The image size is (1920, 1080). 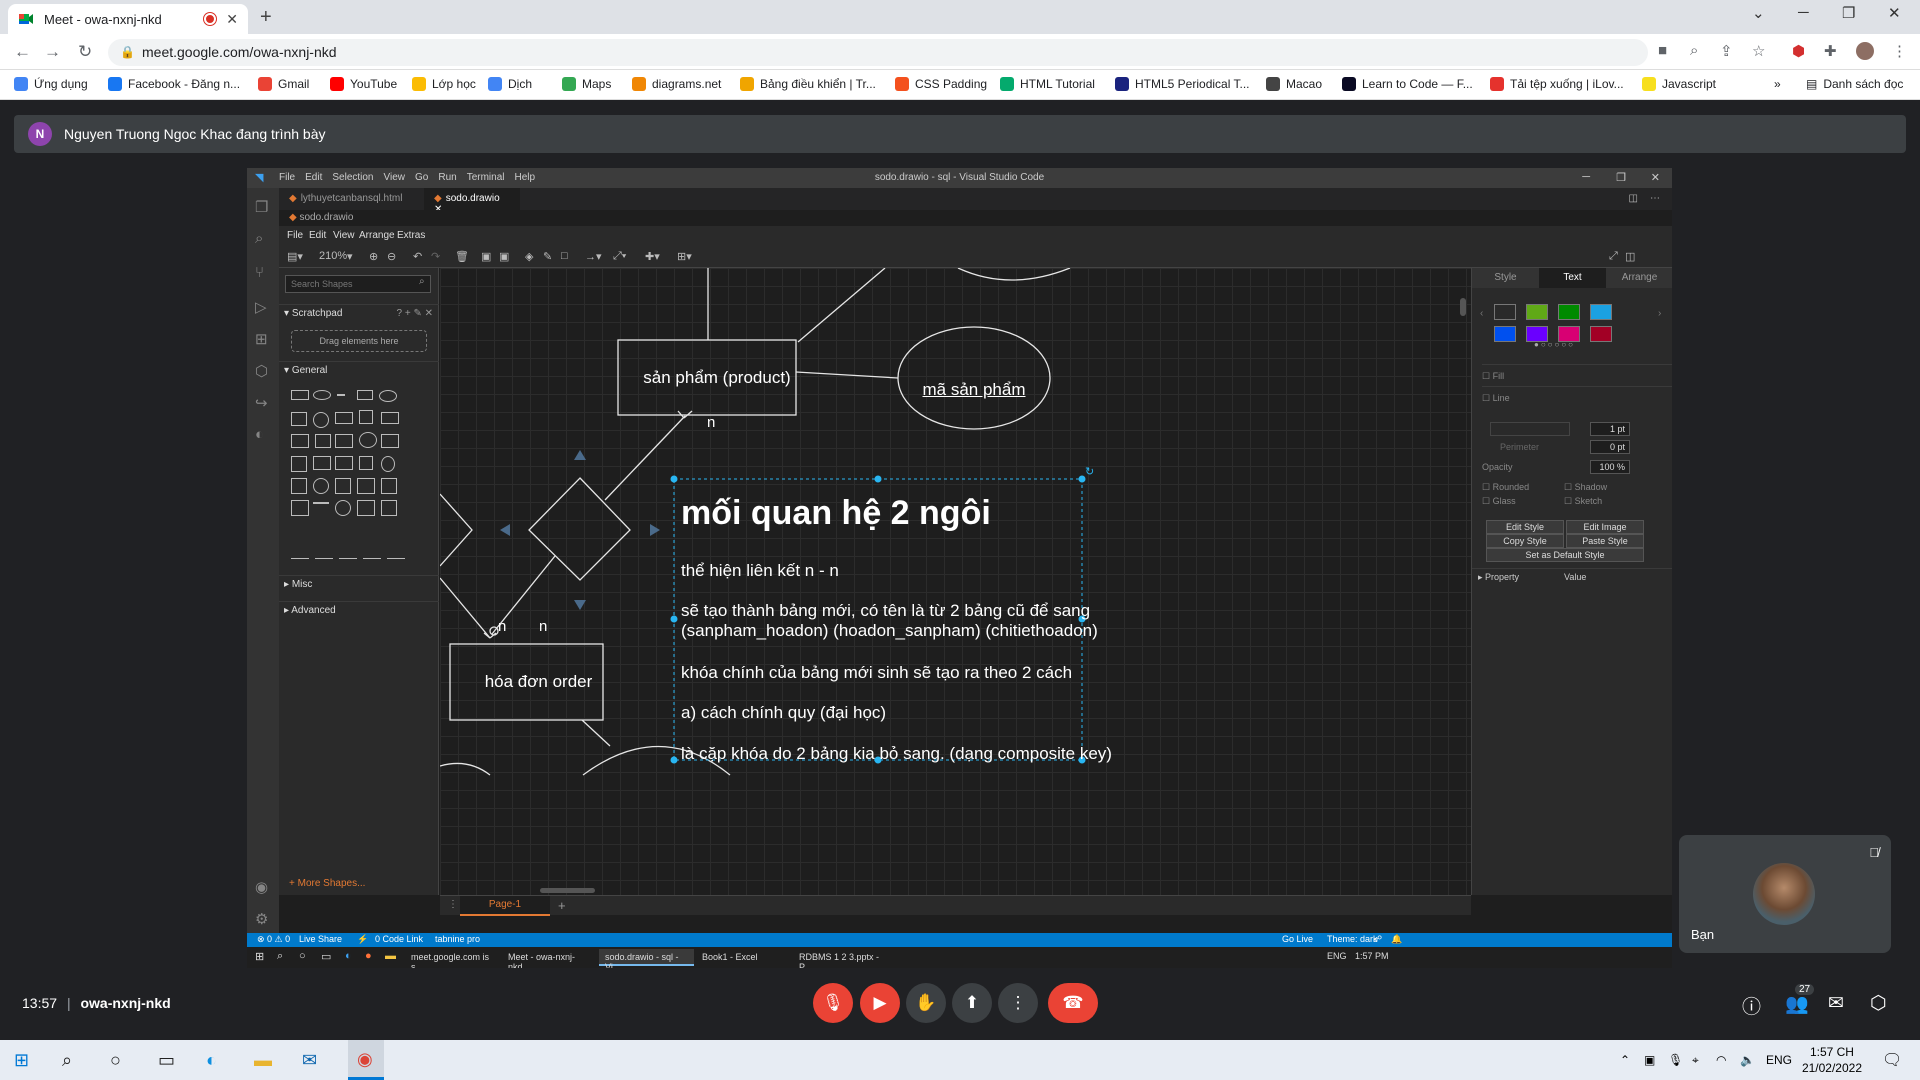 What do you see at coordinates (263, 1060) in the screenshot?
I see `file-explorer-icon: ▬` at bounding box center [263, 1060].